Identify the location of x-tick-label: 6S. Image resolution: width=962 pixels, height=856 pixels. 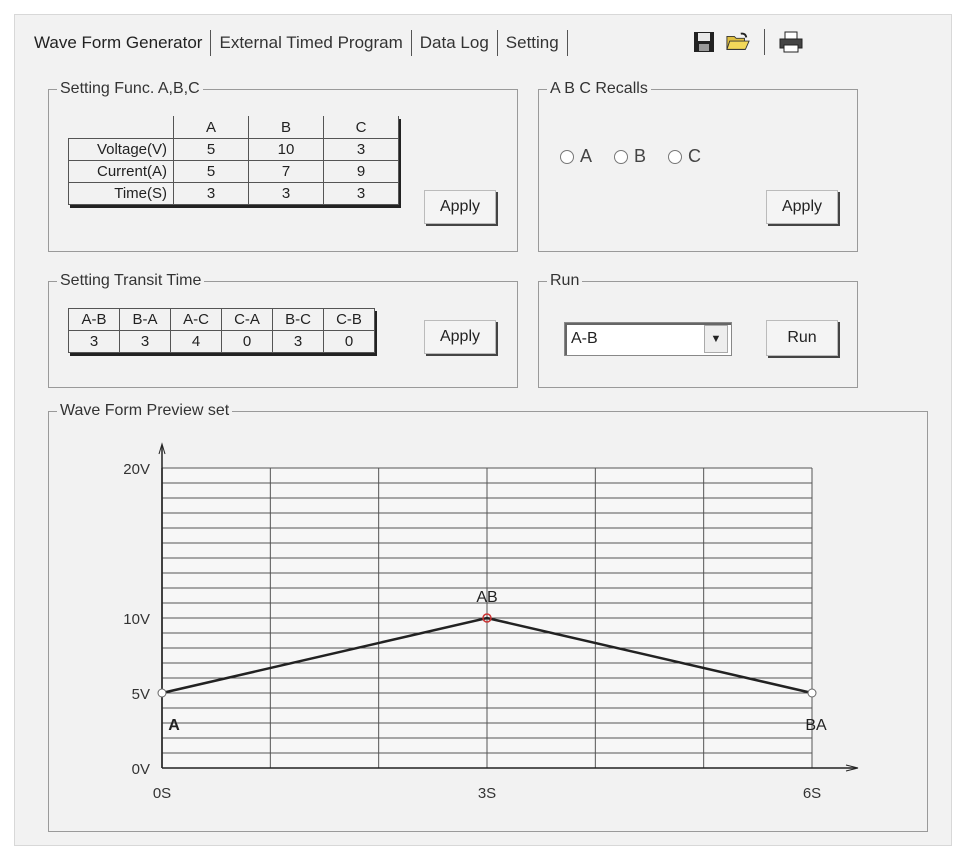
(812, 793).